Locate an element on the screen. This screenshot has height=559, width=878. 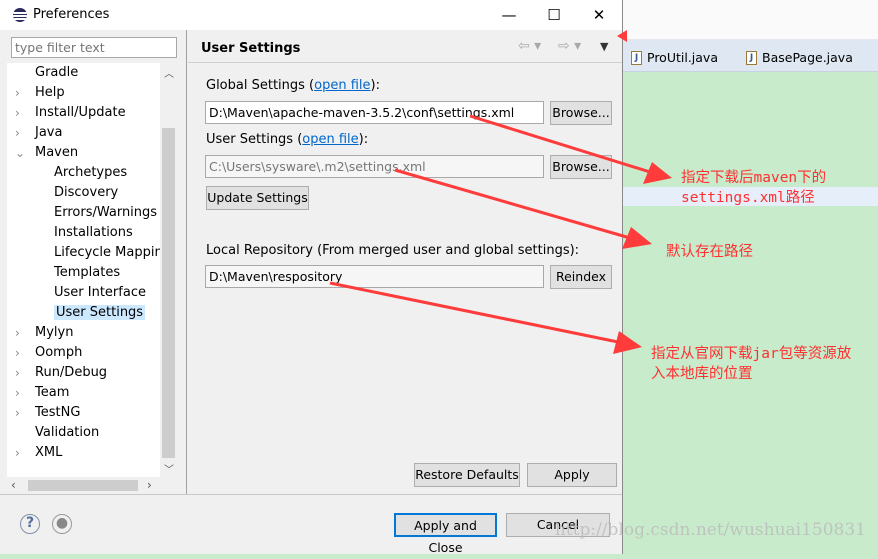
update-settings-button: Update Settings is located at coordinates (257, 198).